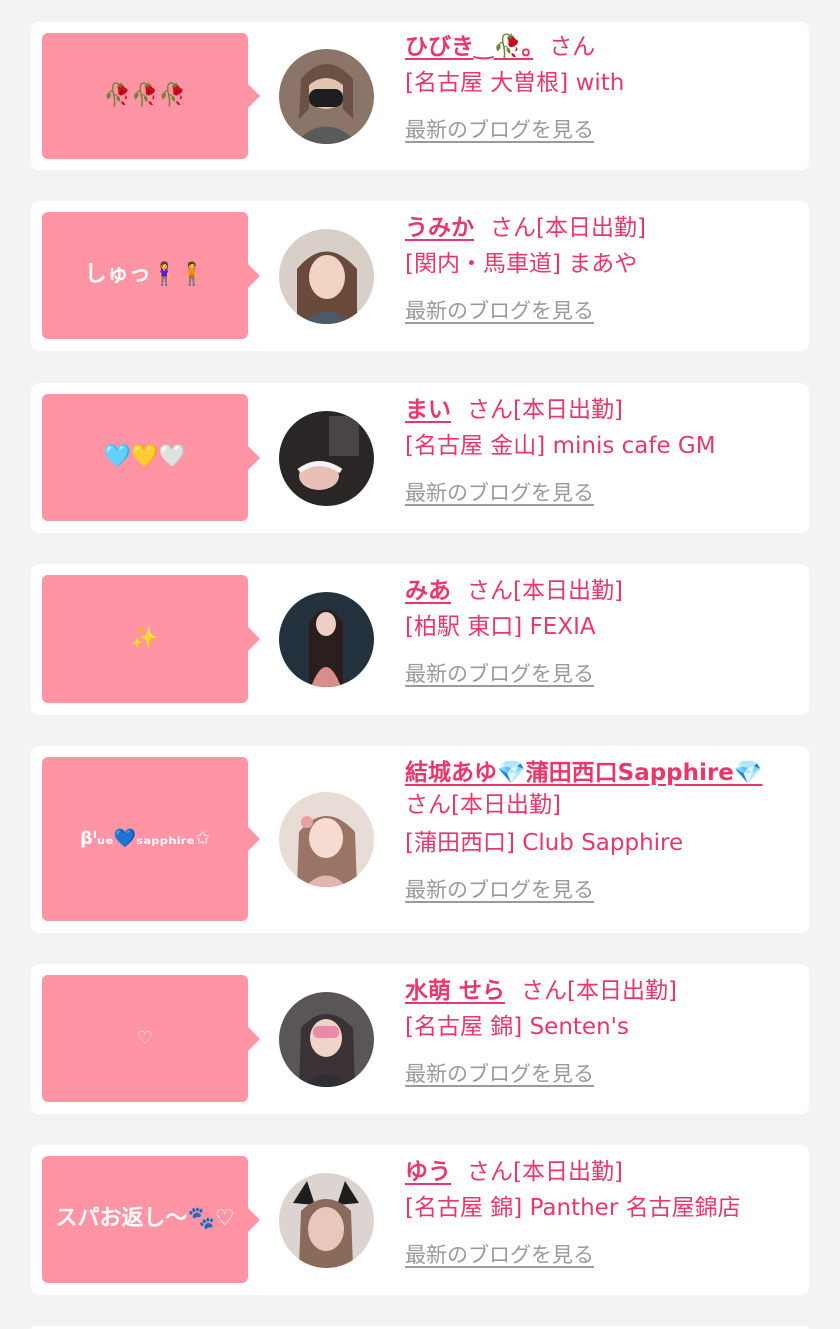 The width and height of the screenshot is (840, 1329). What do you see at coordinates (439, 228) in the screenshot?
I see `girl-name-link: うみか` at bounding box center [439, 228].